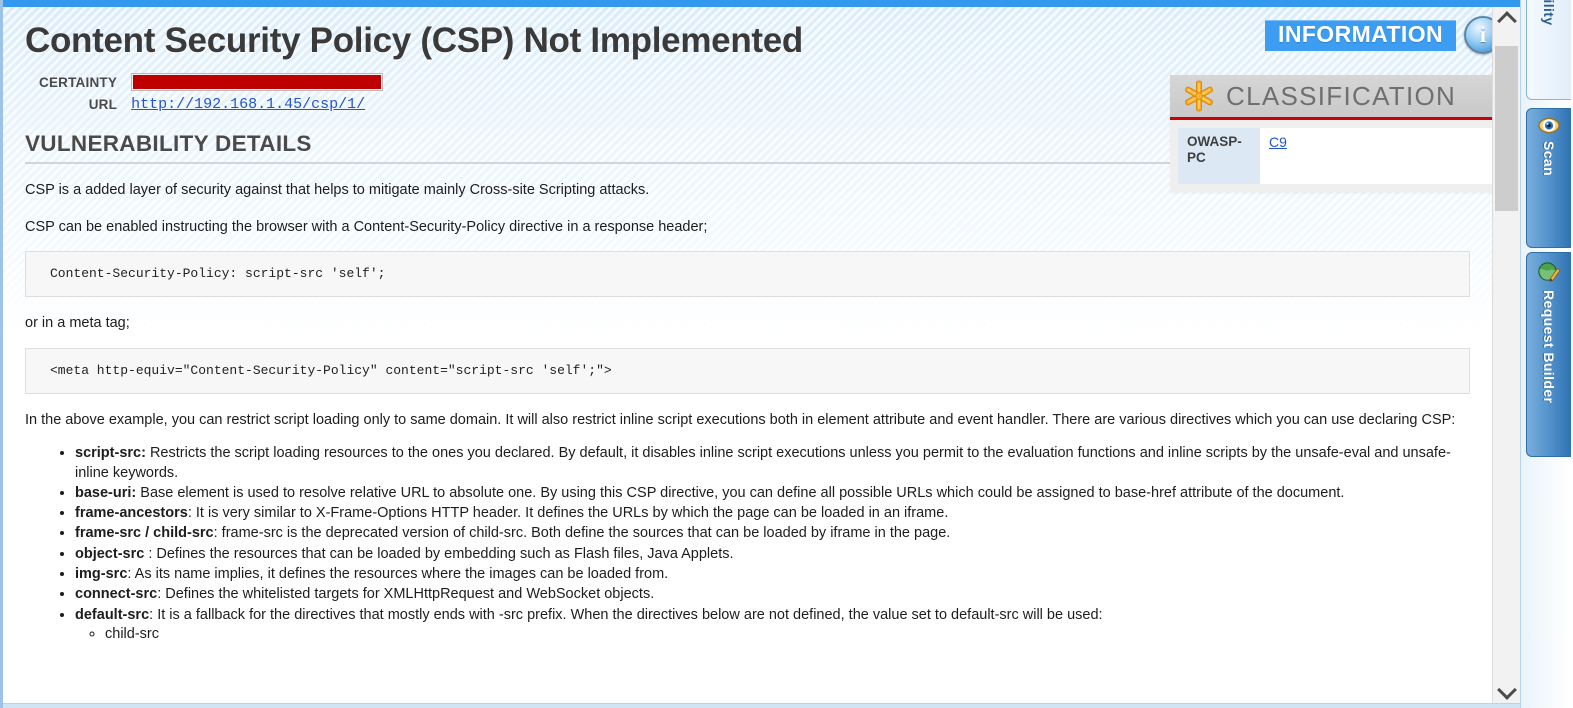 The width and height of the screenshot is (1573, 708). What do you see at coordinates (103, 104) in the screenshot?
I see `url-label: URL` at bounding box center [103, 104].